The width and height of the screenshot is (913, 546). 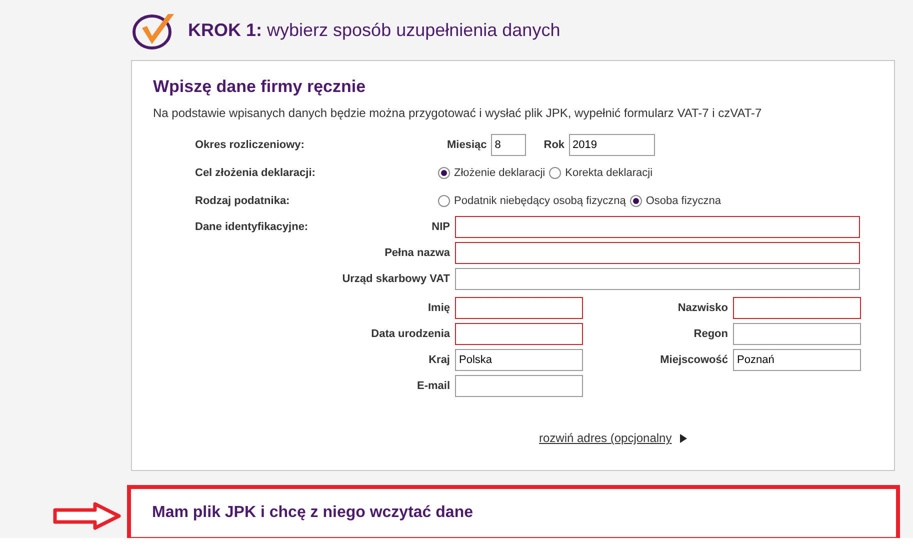 What do you see at coordinates (676, 201) in the screenshot?
I see `radio-option: Osoba fizyczna` at bounding box center [676, 201].